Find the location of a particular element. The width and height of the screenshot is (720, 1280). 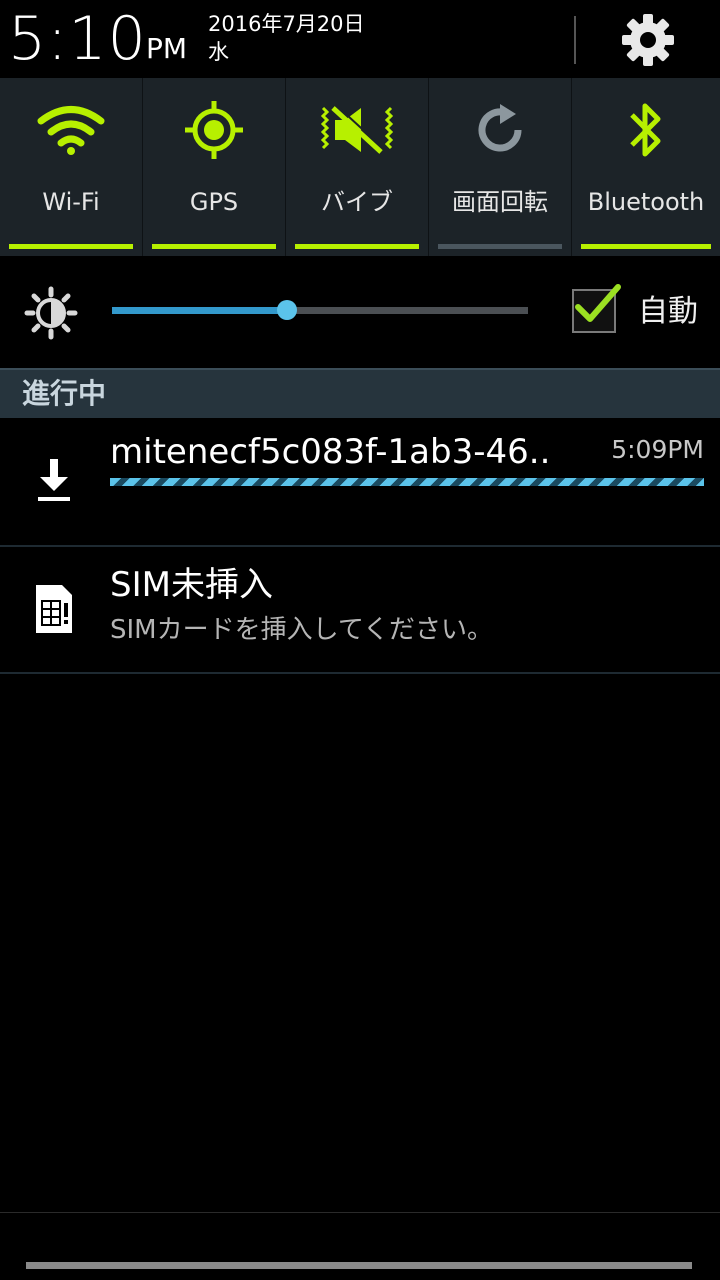

download-notification: mitenecf5c083f-1ab3-46.. 5:09PM is located at coordinates (360, 482).